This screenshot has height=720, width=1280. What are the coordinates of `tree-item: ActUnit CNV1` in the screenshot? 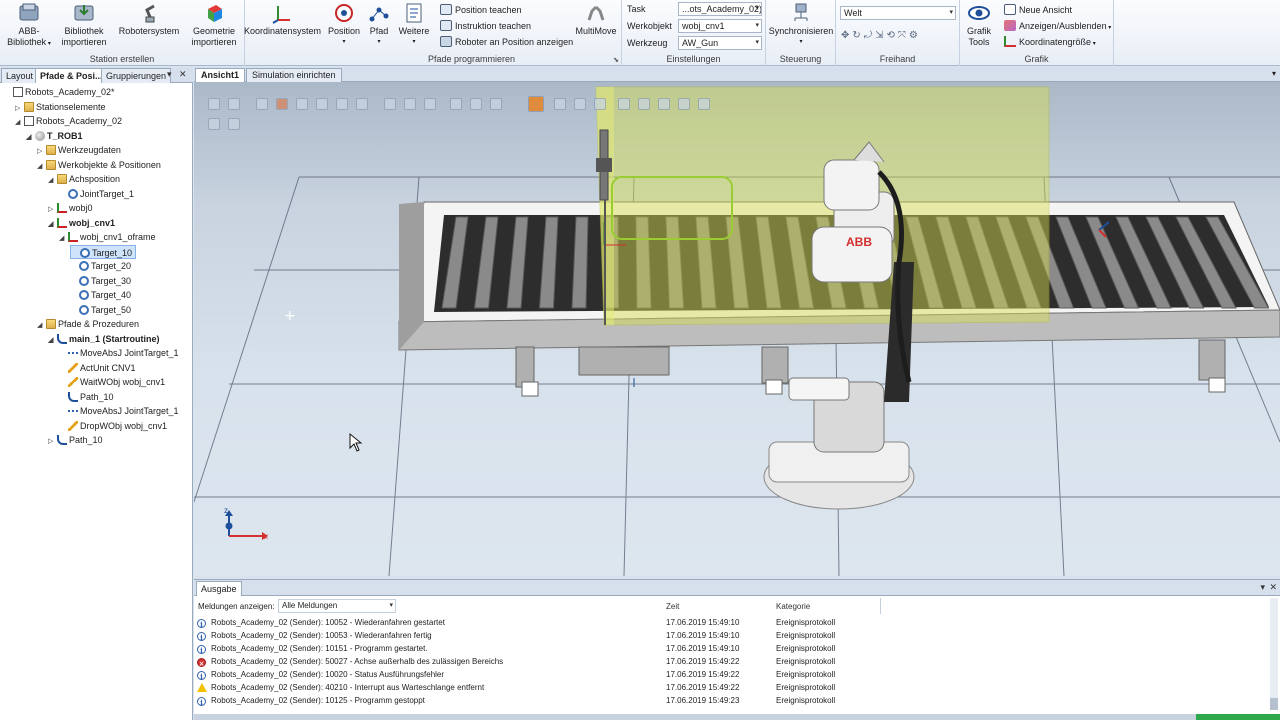 It's located at (97, 368).